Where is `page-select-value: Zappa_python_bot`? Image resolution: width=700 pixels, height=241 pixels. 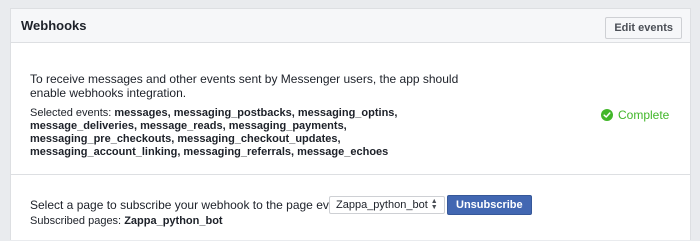
page-select-value: Zappa_python_bot is located at coordinates (382, 205).